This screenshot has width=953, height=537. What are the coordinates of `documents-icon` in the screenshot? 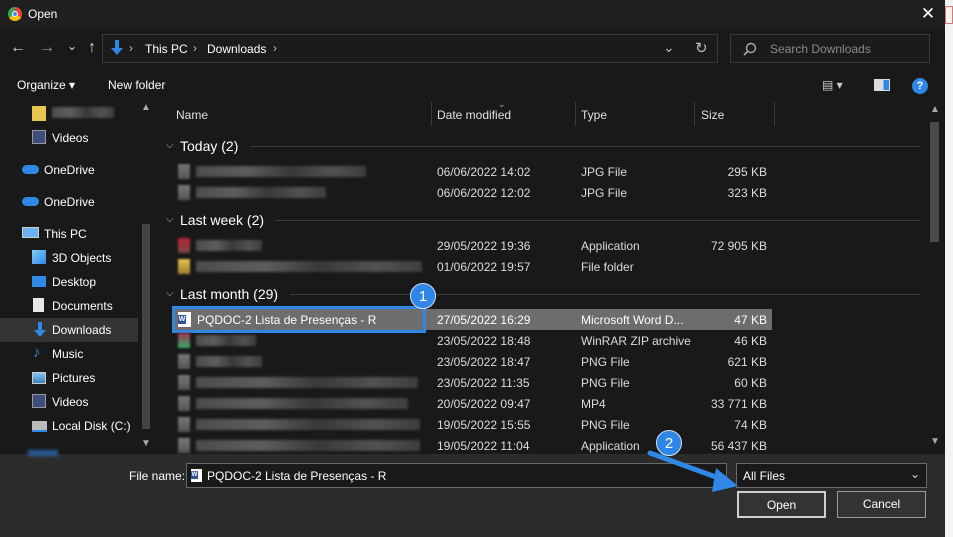 It's located at (38, 305).